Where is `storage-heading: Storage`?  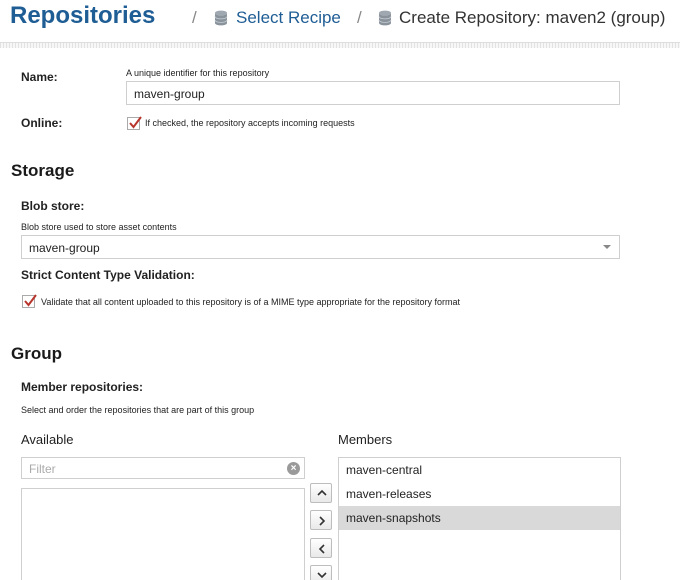
storage-heading: Storage is located at coordinates (43, 170).